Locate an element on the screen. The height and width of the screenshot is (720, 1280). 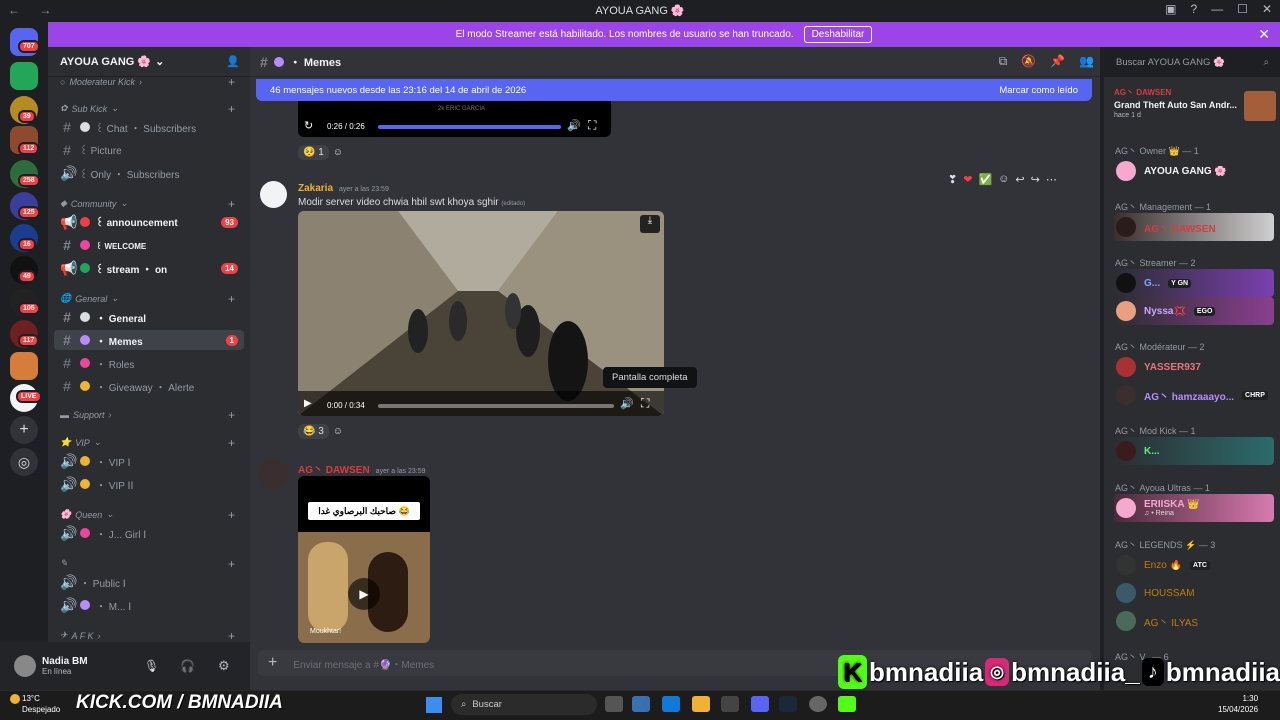
member-item: YASSER937 is located at coordinates (1194, 367).